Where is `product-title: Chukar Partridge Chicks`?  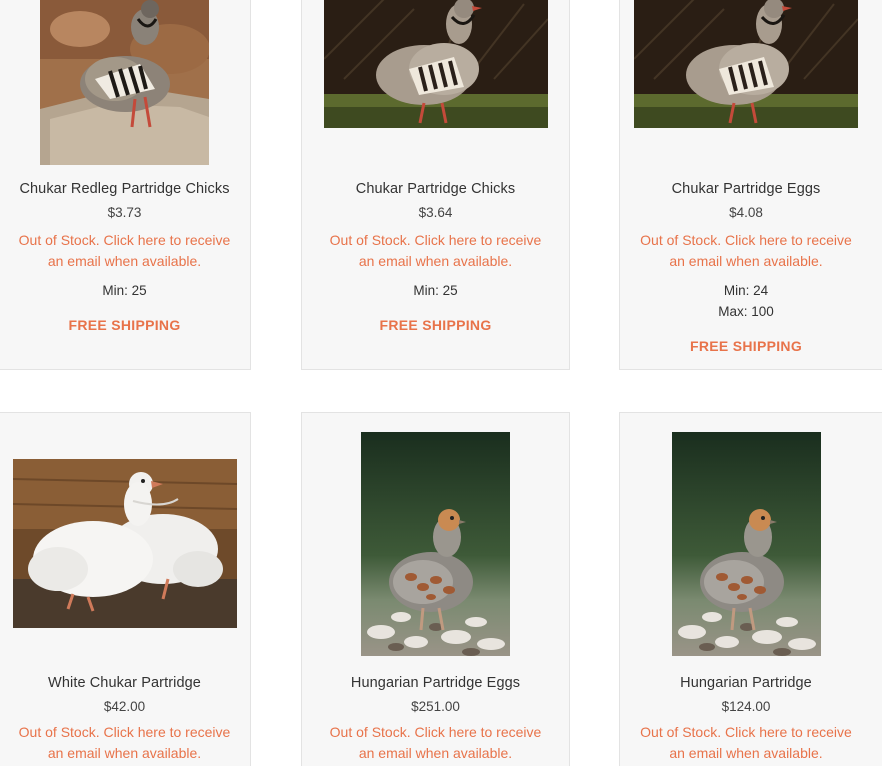 product-title: Chukar Partridge Chicks is located at coordinates (435, 189).